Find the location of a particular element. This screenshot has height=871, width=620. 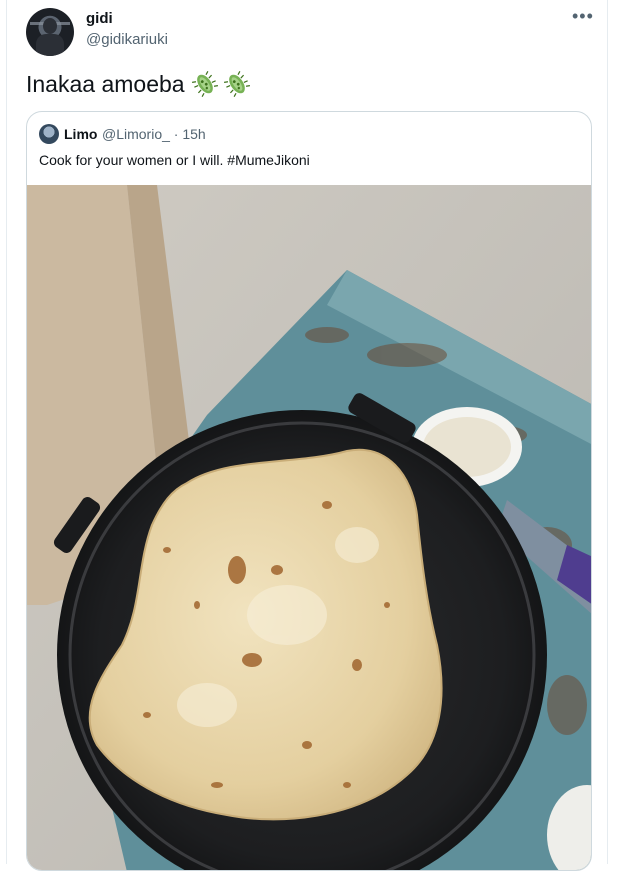

tweet-text: Inakaa amoeba is located at coordinates (105, 83).